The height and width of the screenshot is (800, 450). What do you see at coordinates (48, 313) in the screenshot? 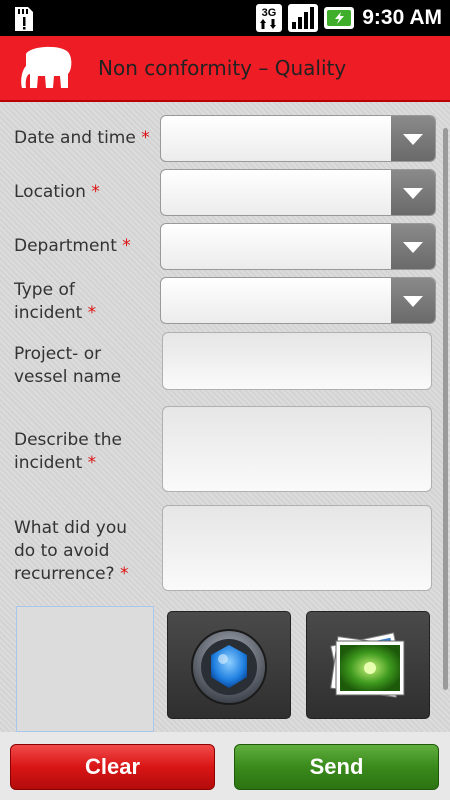
I see `incident-type-label-line2: incident` at bounding box center [48, 313].